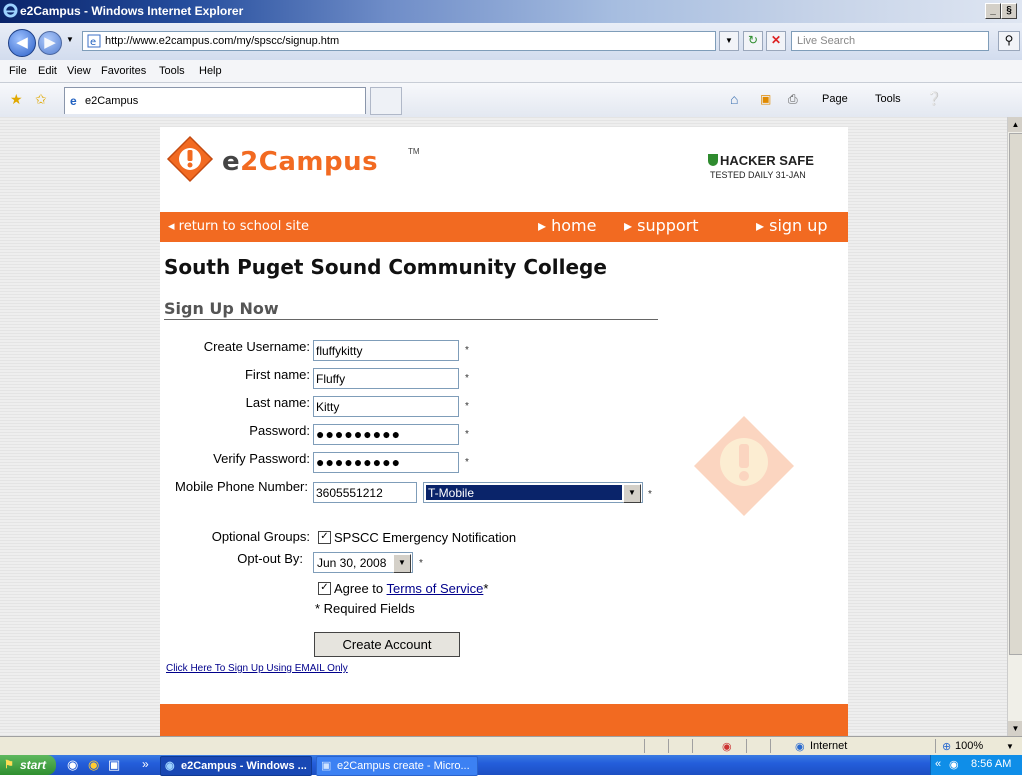 The image size is (1022, 776). Describe the element at coordinates (238, 226) in the screenshot. I see `return-to-school-link: ◂ return to school site` at that location.